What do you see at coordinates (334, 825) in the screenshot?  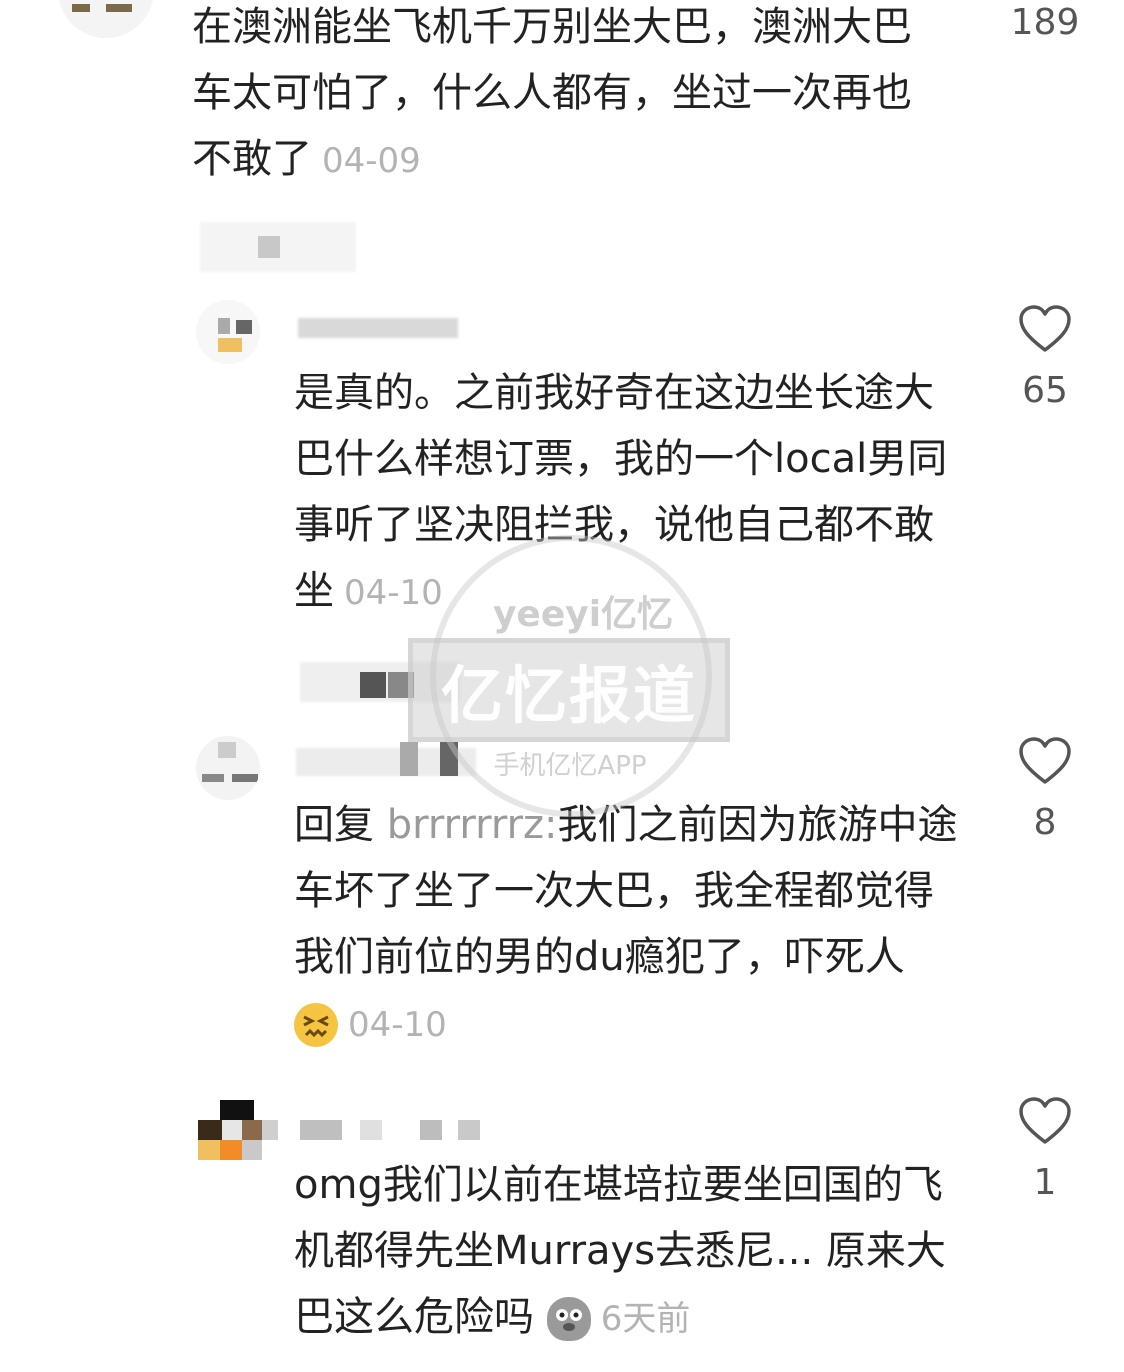 I see `reply-prefix: 回复` at bounding box center [334, 825].